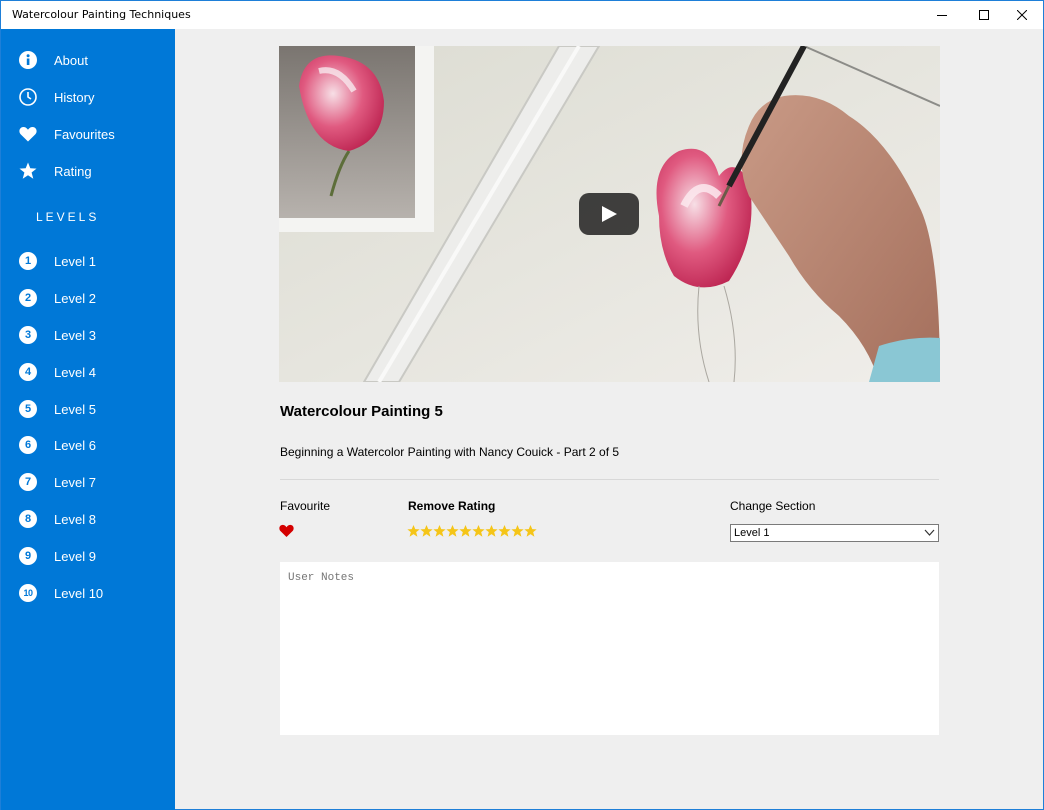 Image resolution: width=1044 pixels, height=810 pixels. Describe the element at coordinates (84, 134) in the screenshot. I see `sidebar-item-label: Favourites` at that location.